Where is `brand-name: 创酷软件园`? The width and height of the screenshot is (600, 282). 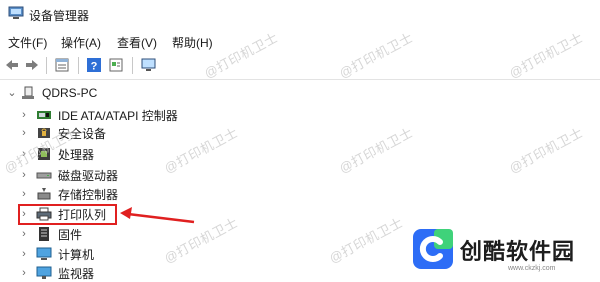 brand-name: 创酷软件园 is located at coordinates (518, 251).